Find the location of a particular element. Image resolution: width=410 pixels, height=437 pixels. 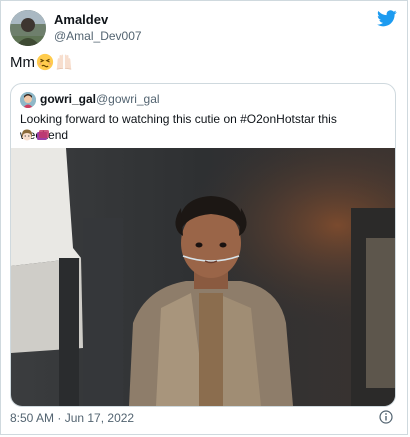

quoted-author-handle: @gowri_gal is located at coordinates (128, 99).